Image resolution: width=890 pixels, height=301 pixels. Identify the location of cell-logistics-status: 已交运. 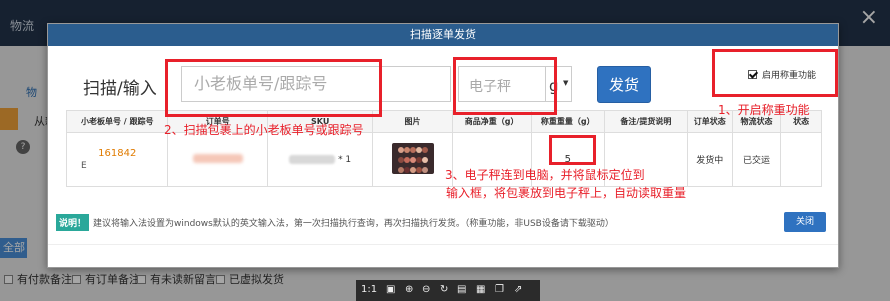
(756, 159).